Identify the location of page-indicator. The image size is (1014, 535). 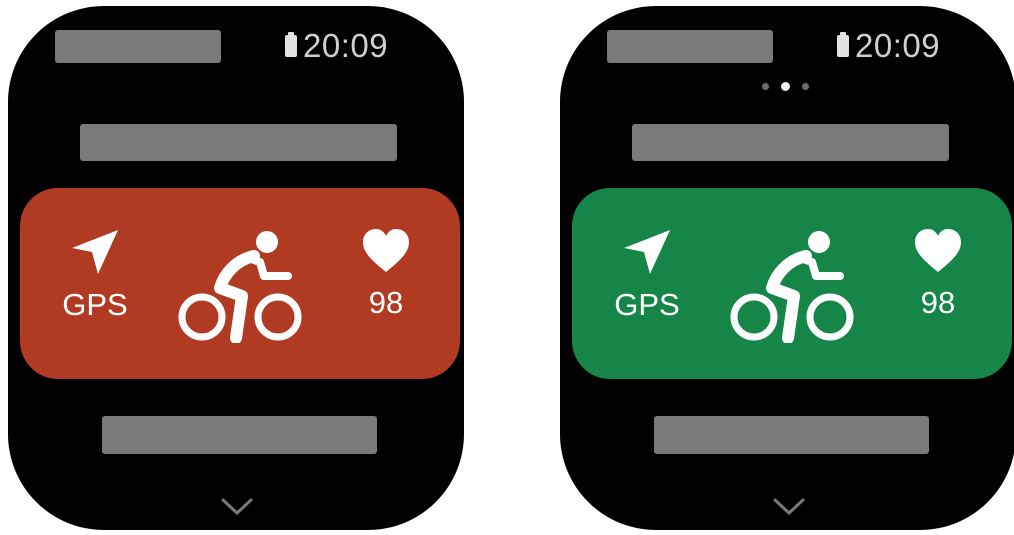
(785, 86).